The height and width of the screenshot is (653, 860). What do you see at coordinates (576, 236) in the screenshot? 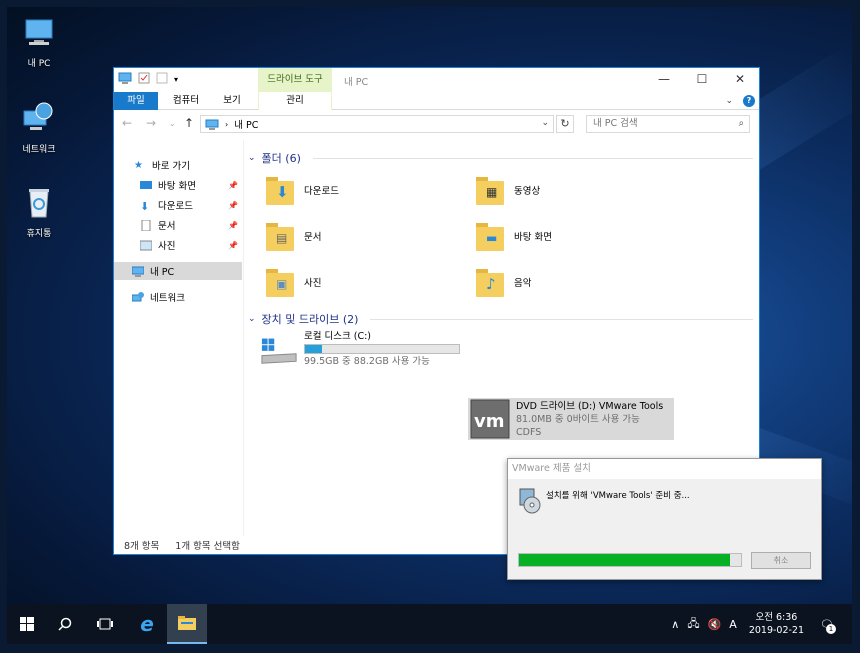
I see `folder-desktop: ▬ 바탕 화면` at bounding box center [576, 236].